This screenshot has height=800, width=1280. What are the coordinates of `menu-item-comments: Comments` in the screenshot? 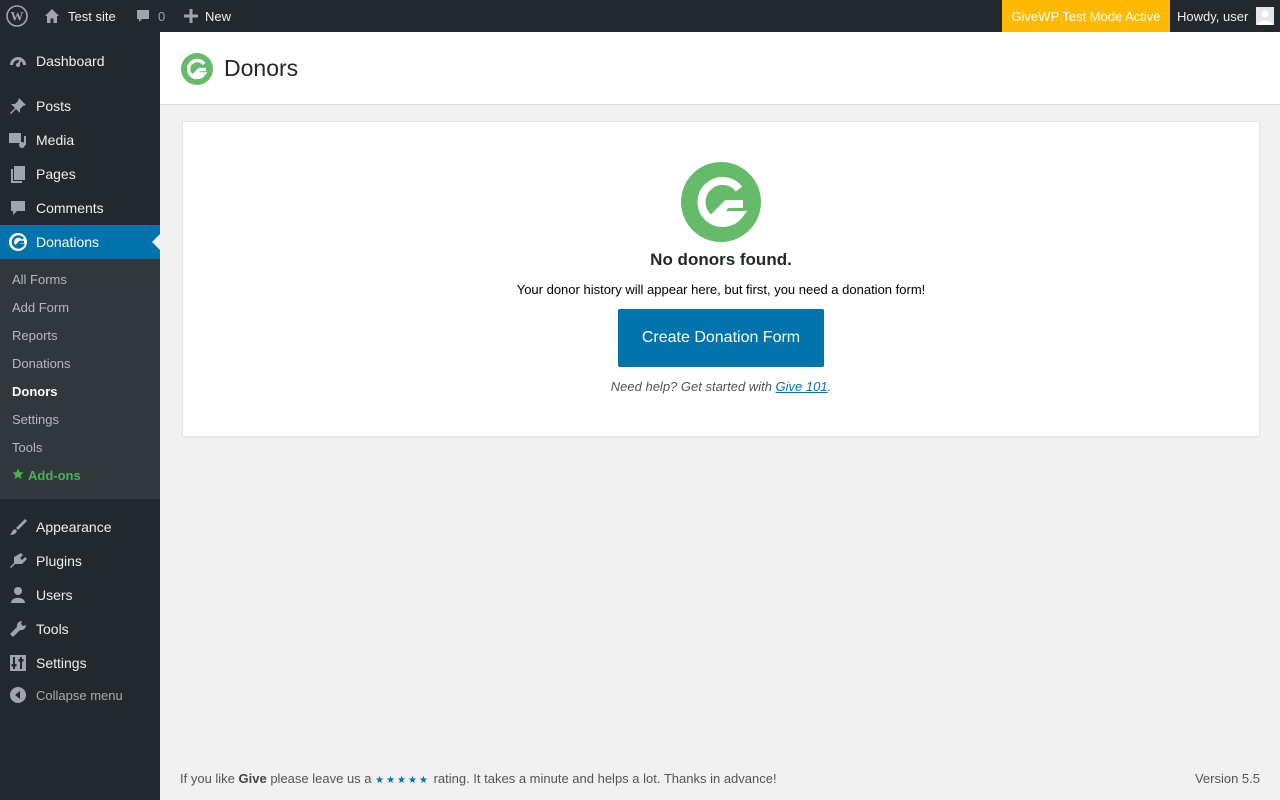 It's located at (80, 208).